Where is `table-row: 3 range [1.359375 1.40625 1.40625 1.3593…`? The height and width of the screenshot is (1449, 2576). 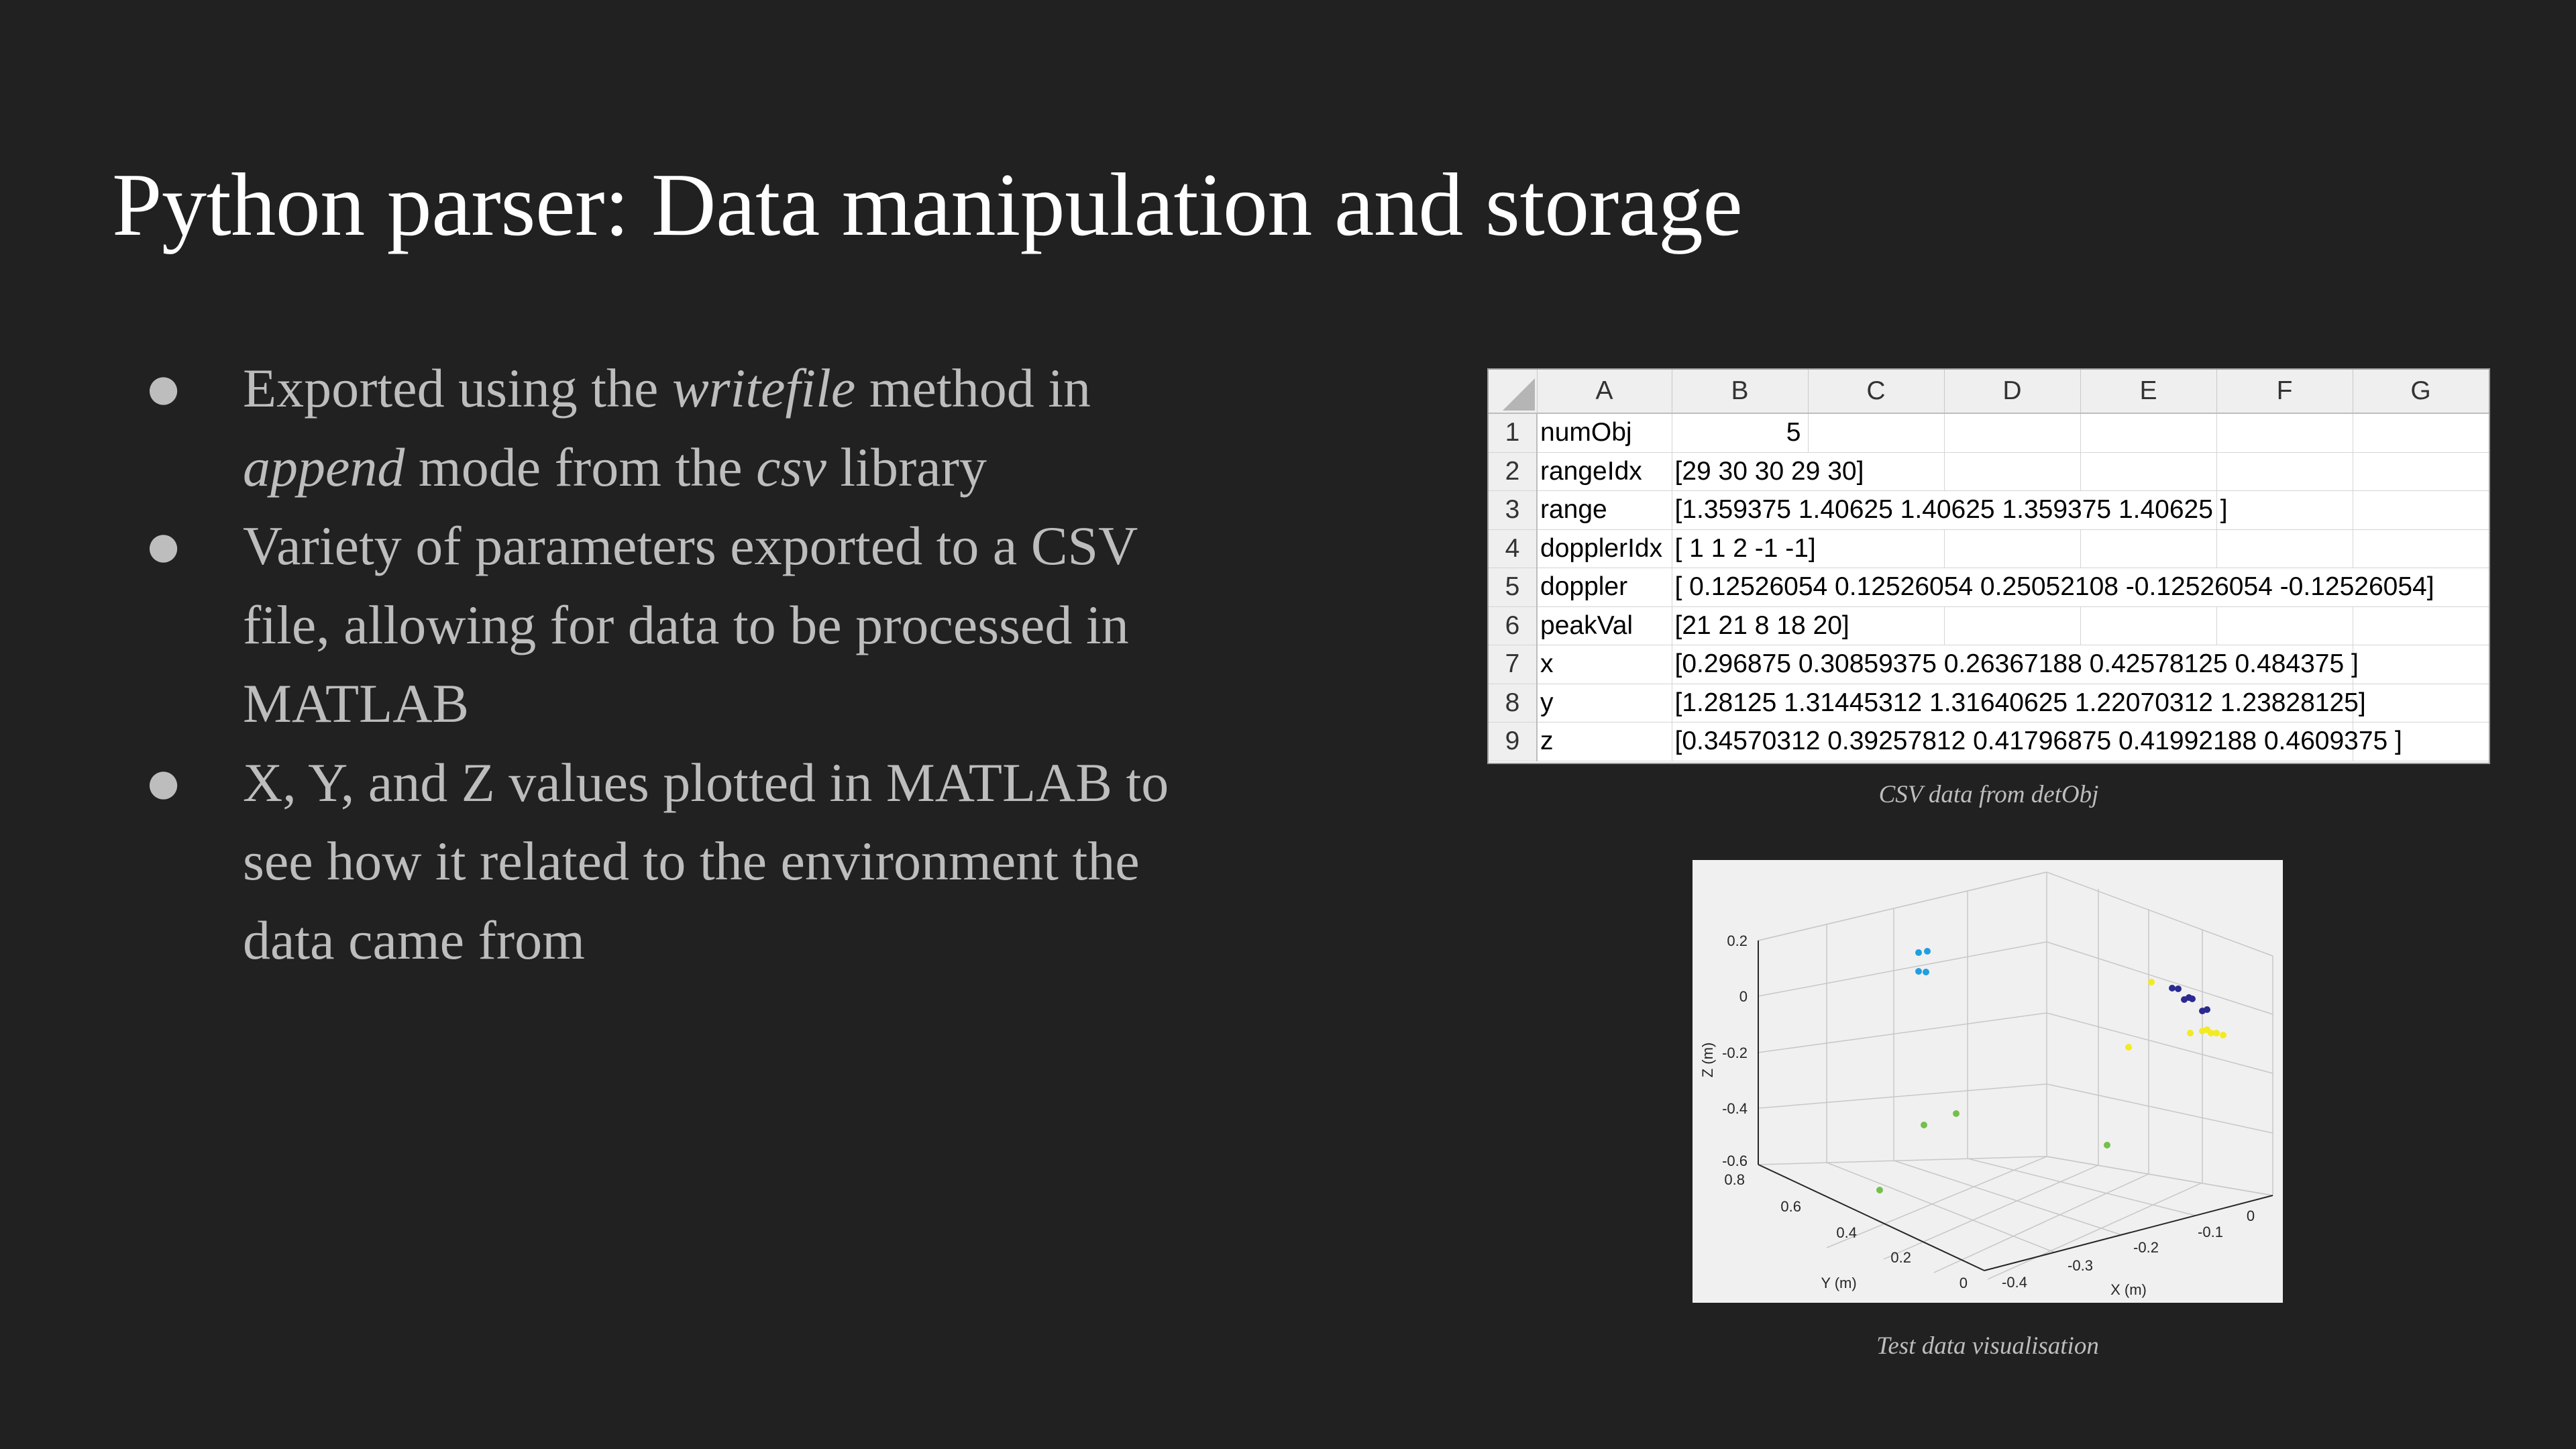 table-row: 3 range [1.359375 1.40625 1.40625 1.3593… is located at coordinates (1989, 510).